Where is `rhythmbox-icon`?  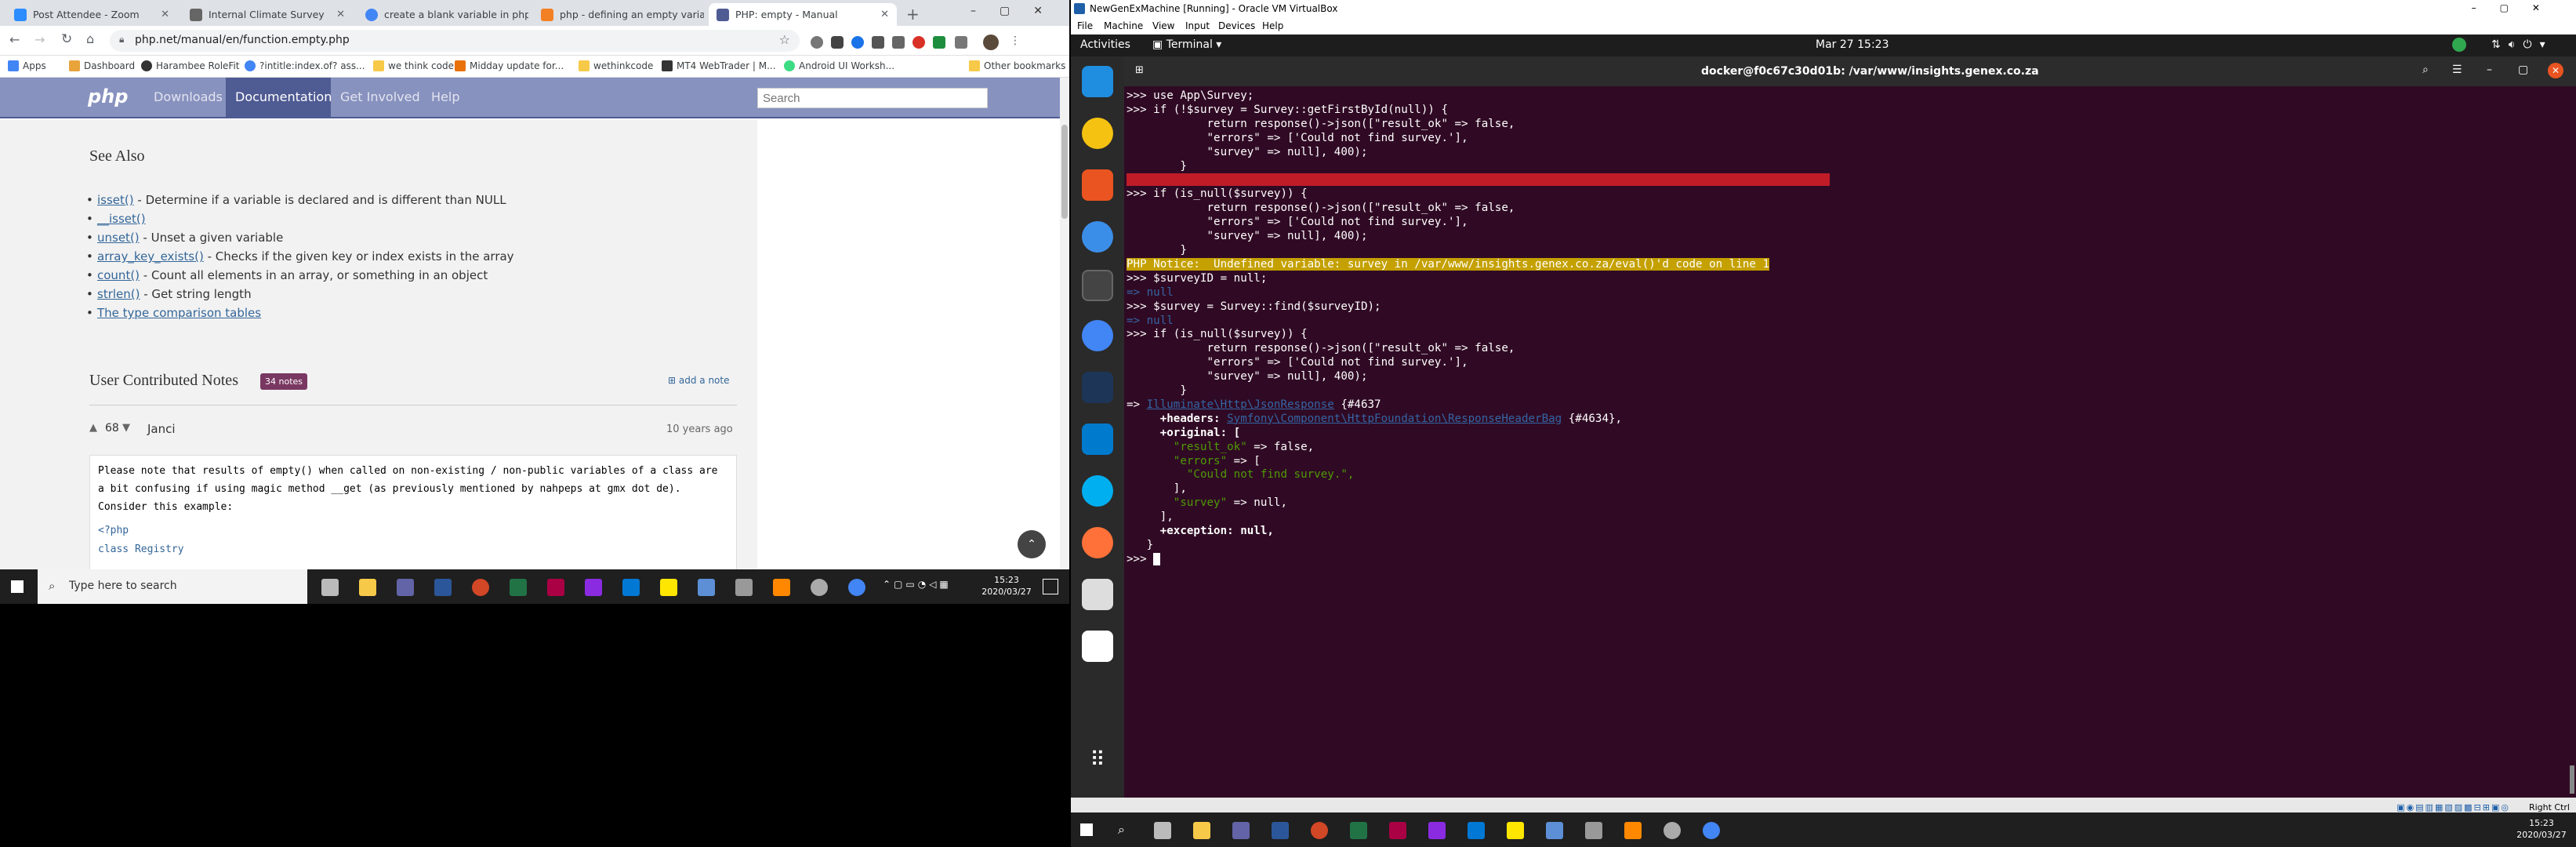
rhythmbox-icon is located at coordinates (1097, 133).